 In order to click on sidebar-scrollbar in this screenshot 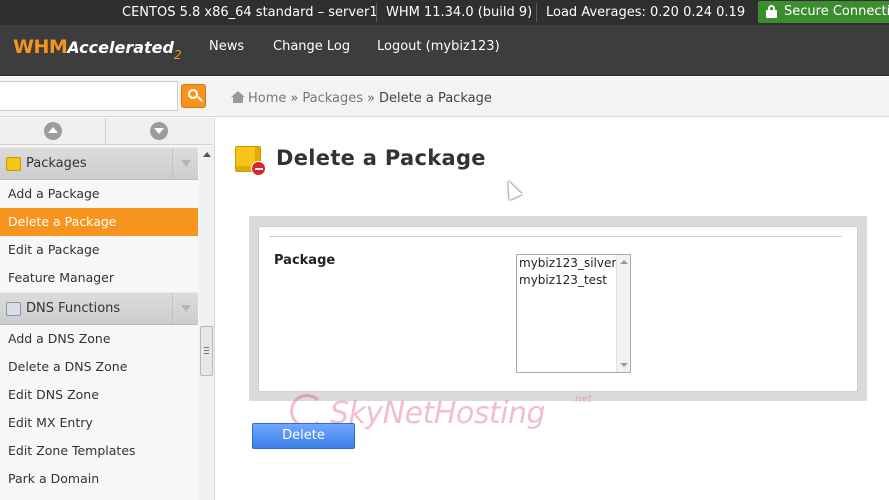, I will do `click(206, 323)`.